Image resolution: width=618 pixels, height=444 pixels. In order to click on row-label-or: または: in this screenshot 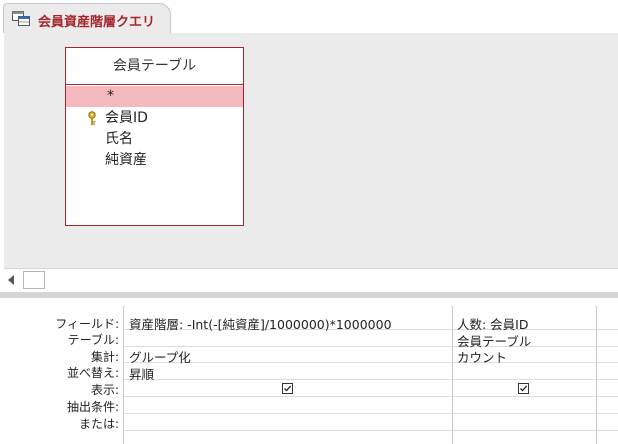, I will do `click(98, 424)`.